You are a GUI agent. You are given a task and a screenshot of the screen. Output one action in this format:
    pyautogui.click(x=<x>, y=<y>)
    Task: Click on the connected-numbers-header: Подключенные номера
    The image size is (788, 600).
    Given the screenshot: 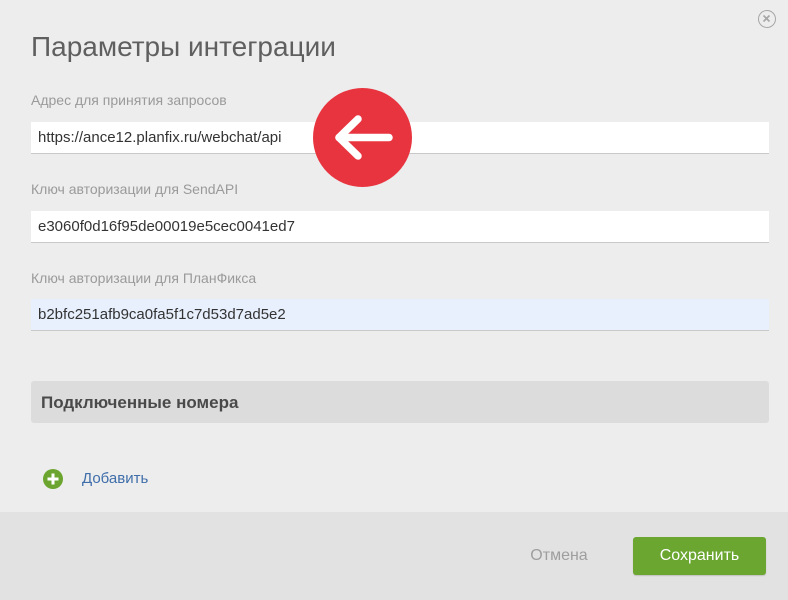 What is the action you would take?
    pyautogui.click(x=400, y=402)
    